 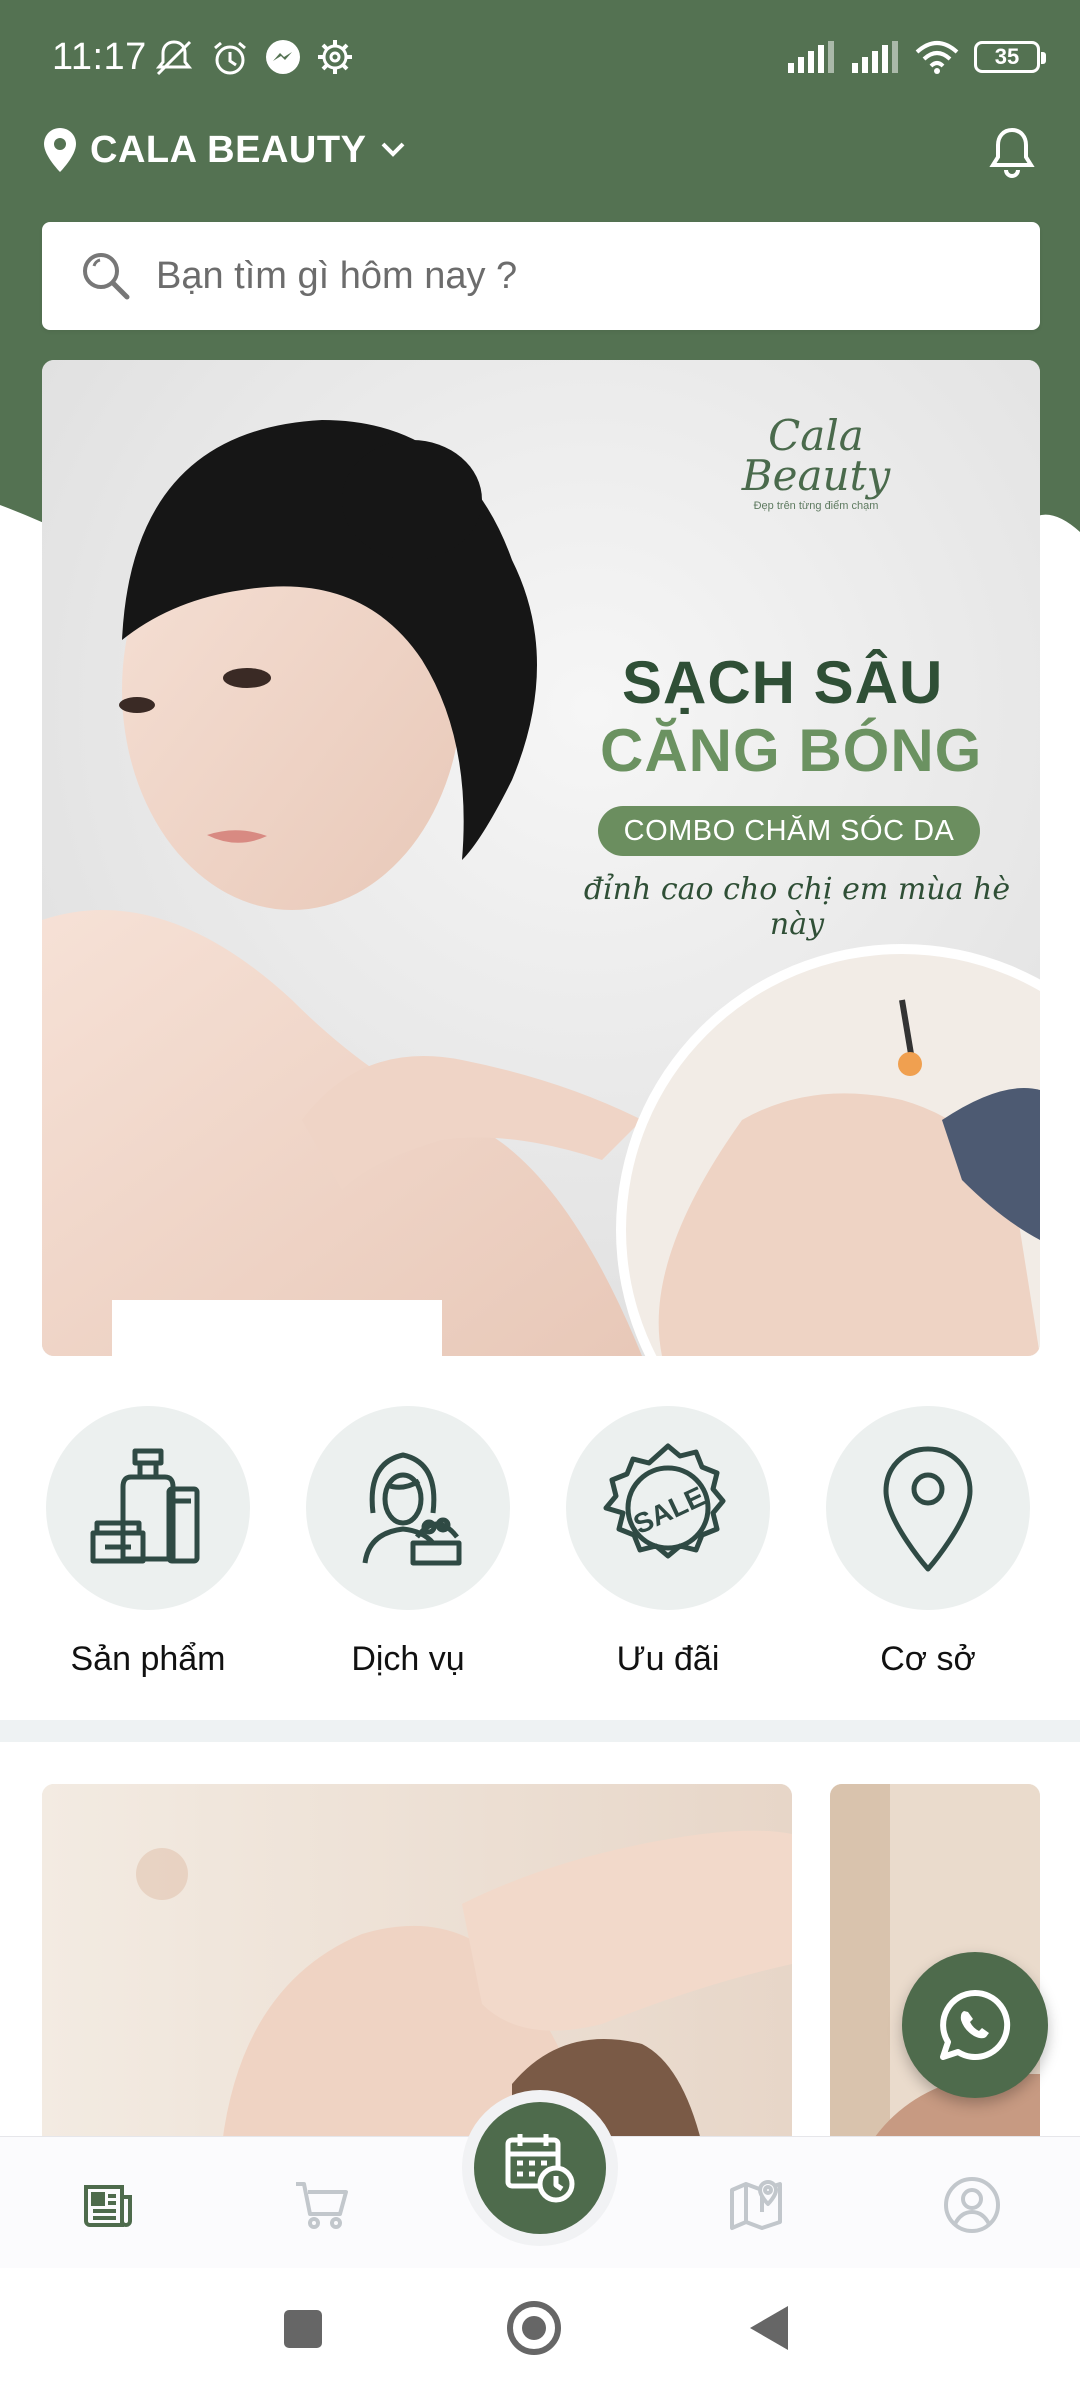 What do you see at coordinates (393, 149) in the screenshot?
I see `chevron-down-icon` at bounding box center [393, 149].